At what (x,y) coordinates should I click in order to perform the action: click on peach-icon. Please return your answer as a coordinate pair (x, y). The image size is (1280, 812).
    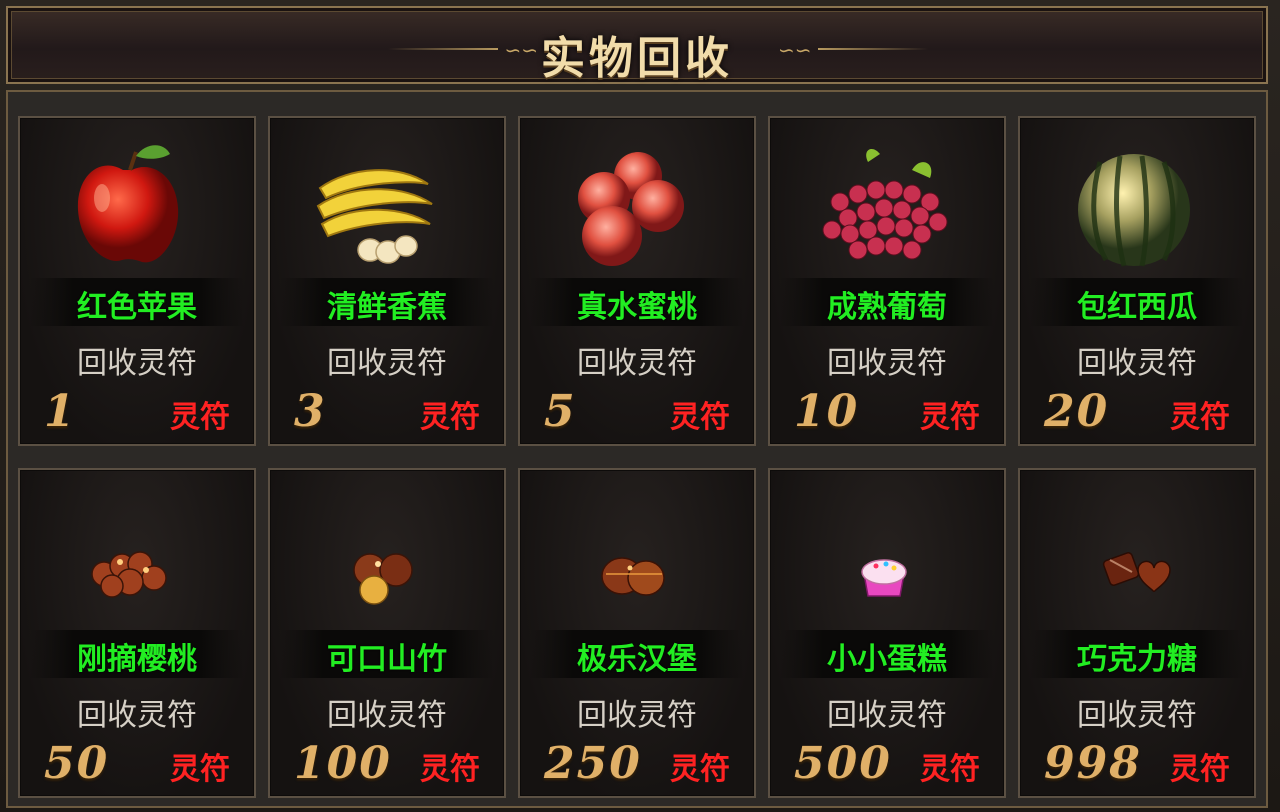
    Looking at the image, I should click on (637, 201).